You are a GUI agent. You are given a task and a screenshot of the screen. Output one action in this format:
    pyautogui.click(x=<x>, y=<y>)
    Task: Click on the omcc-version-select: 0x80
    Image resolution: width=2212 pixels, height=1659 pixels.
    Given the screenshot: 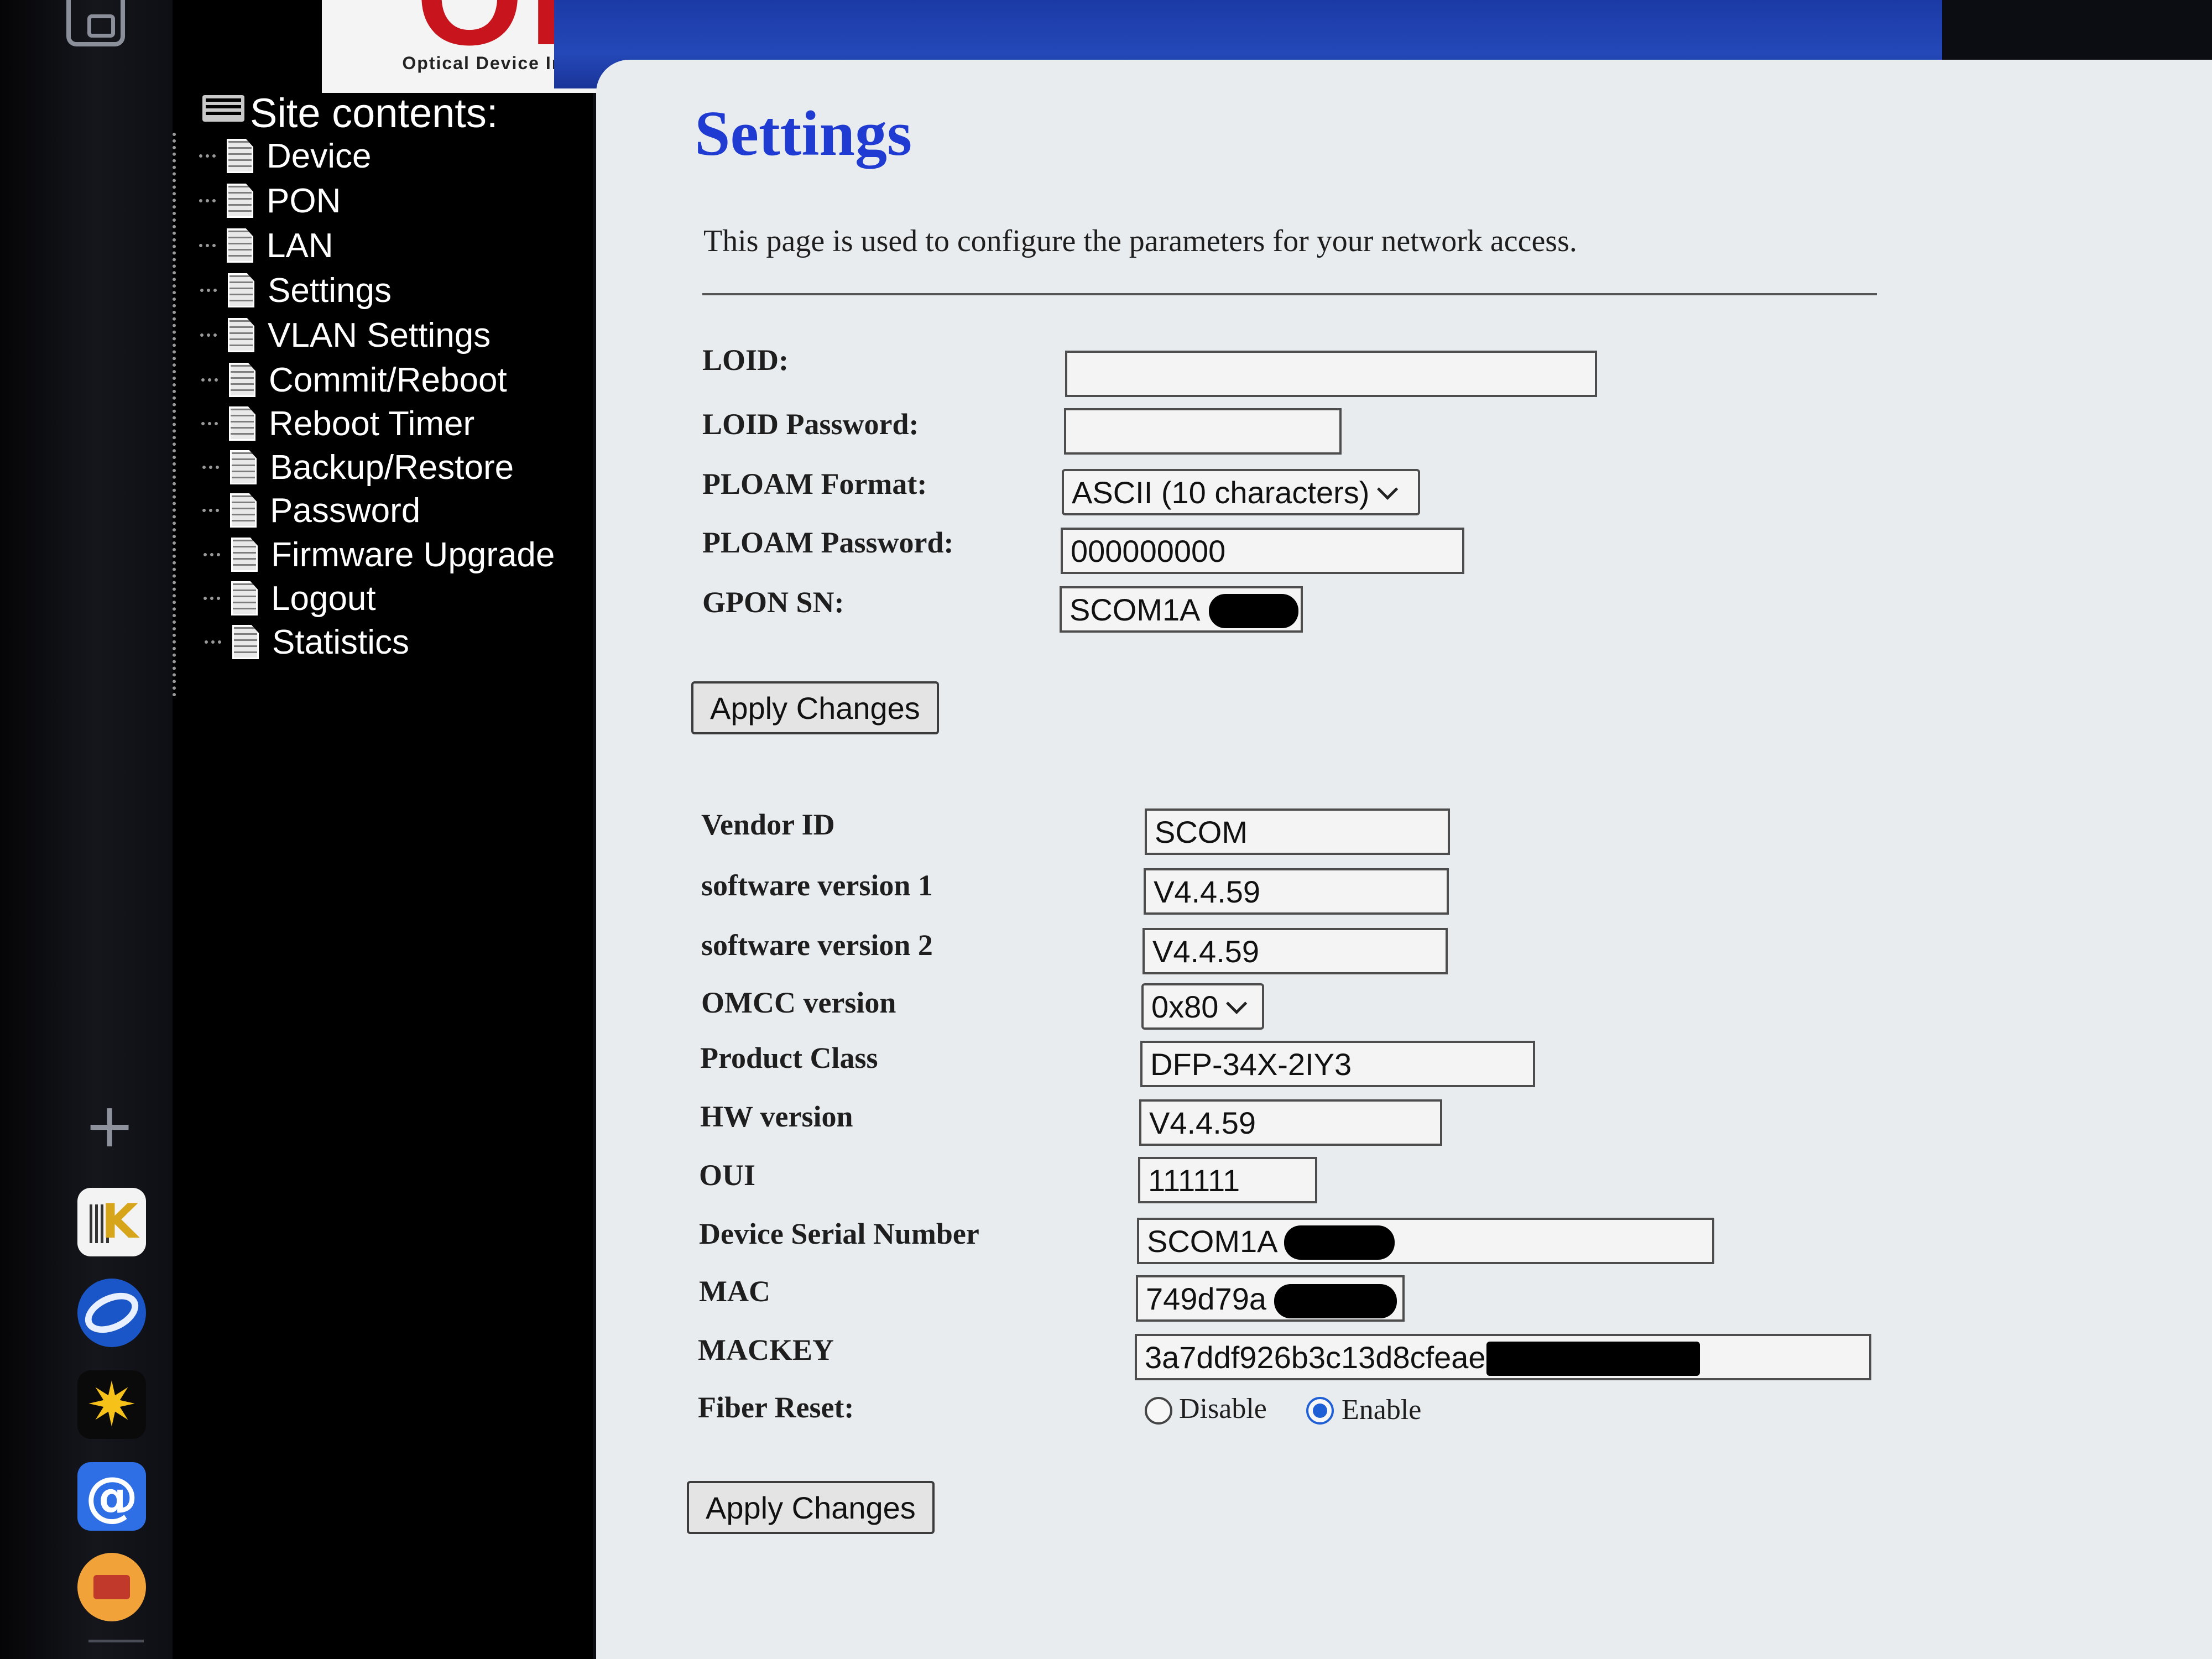 What is the action you would take?
    pyautogui.click(x=1202, y=1007)
    